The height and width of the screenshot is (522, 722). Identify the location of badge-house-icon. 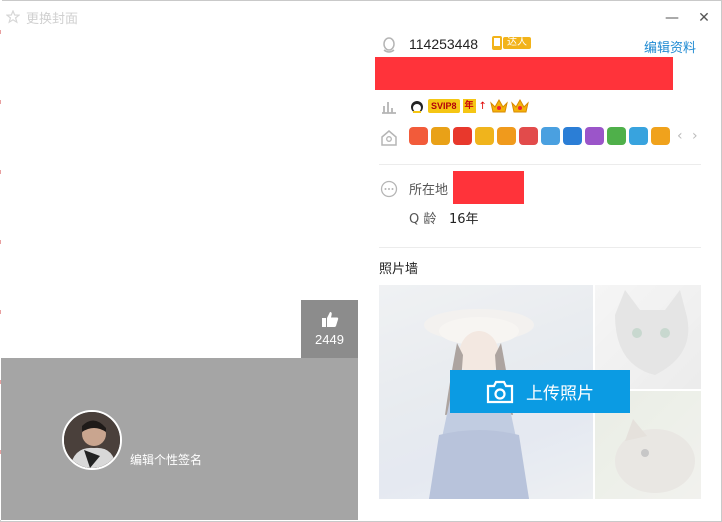
(389, 138).